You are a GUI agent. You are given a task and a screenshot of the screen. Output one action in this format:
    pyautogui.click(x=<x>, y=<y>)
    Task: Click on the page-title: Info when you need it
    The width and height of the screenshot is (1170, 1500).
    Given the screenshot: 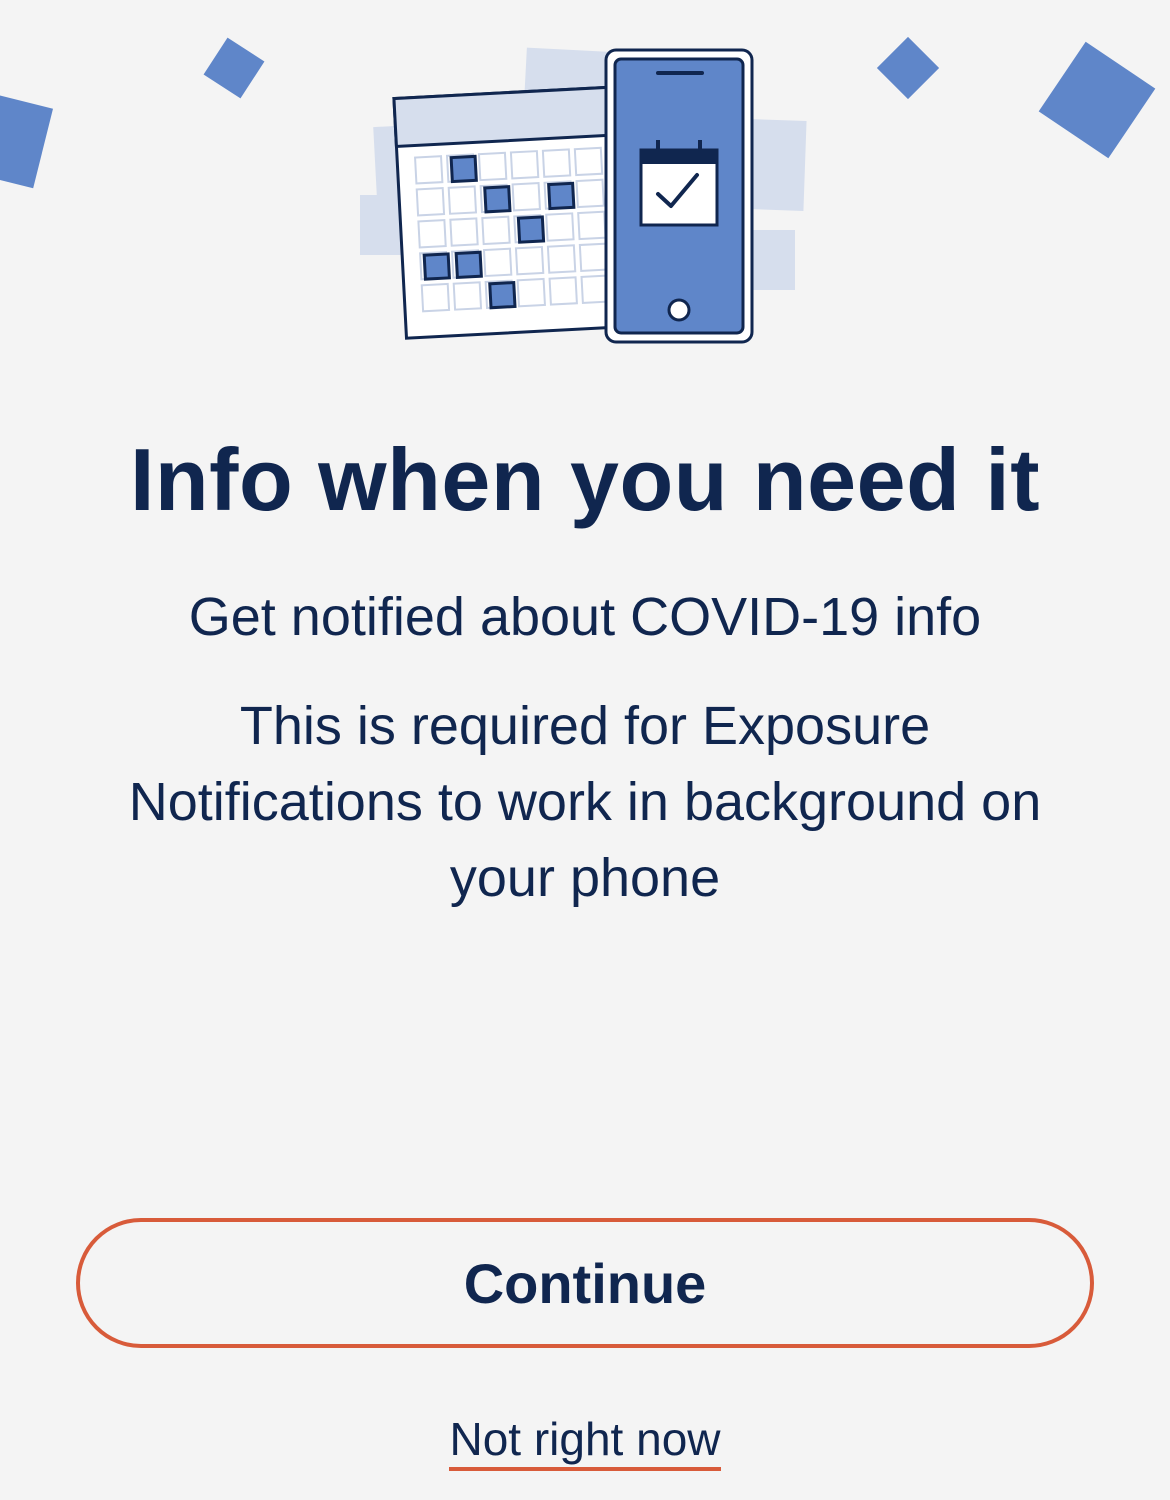 What is the action you would take?
    pyautogui.click(x=585, y=479)
    